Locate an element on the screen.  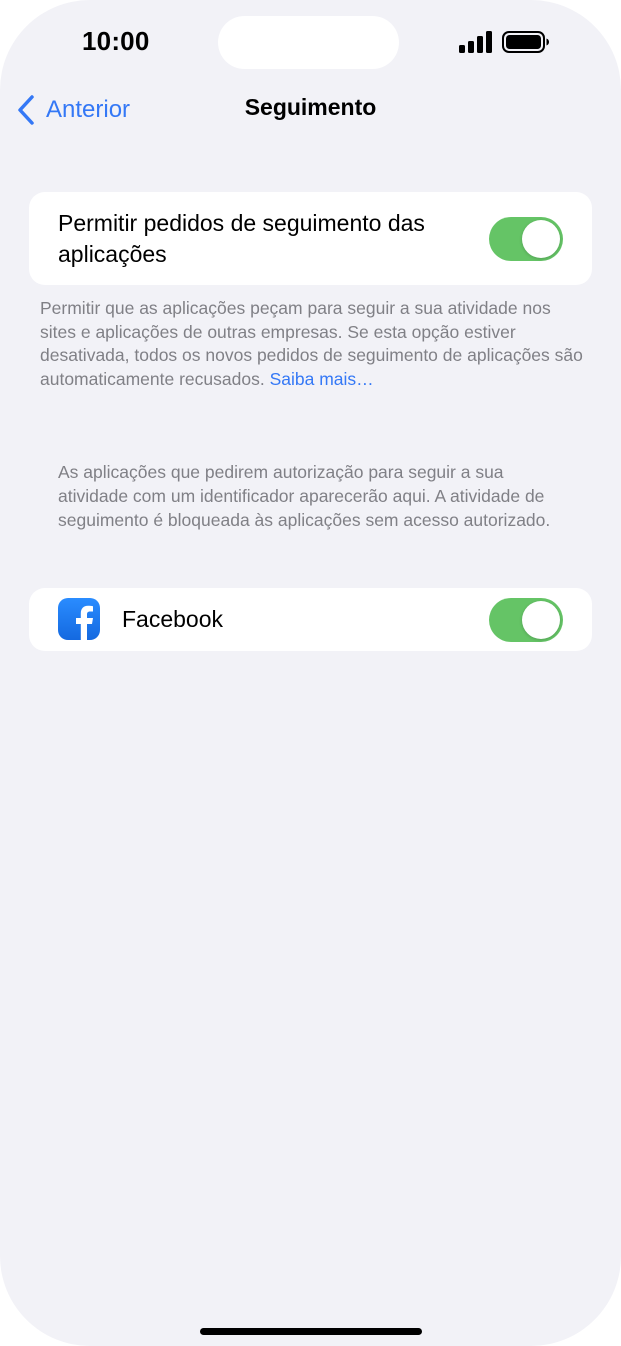
app-name: Facebook is located at coordinates (173, 619).